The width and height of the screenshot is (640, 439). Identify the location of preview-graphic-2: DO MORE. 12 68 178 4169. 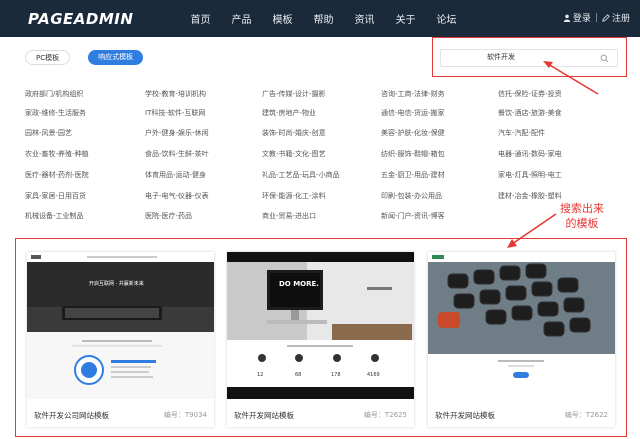
(320, 325).